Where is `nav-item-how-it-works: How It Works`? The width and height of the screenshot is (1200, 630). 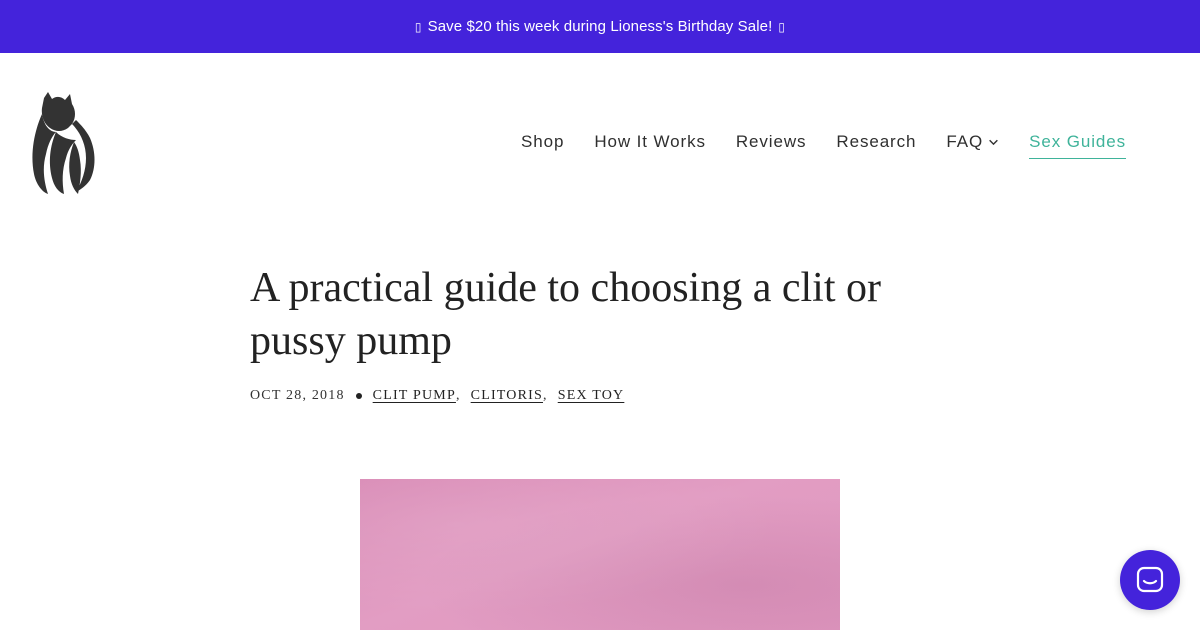 nav-item-how-it-works: How It Works is located at coordinates (650, 143).